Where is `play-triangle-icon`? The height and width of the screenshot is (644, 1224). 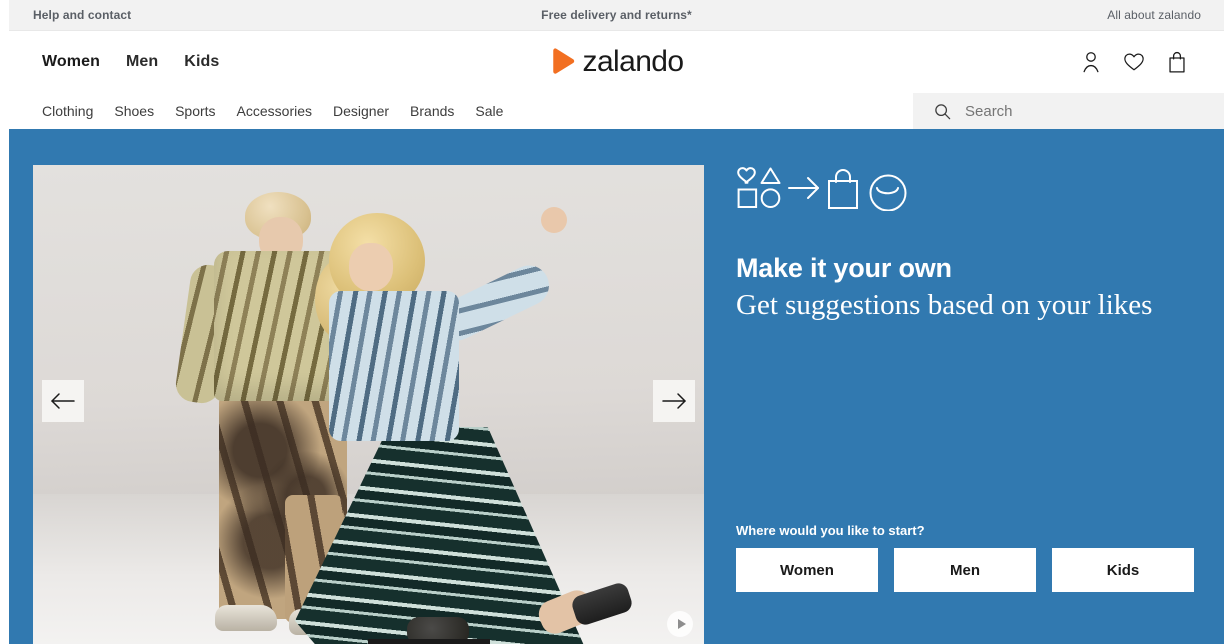 play-triangle-icon is located at coordinates (681, 624).